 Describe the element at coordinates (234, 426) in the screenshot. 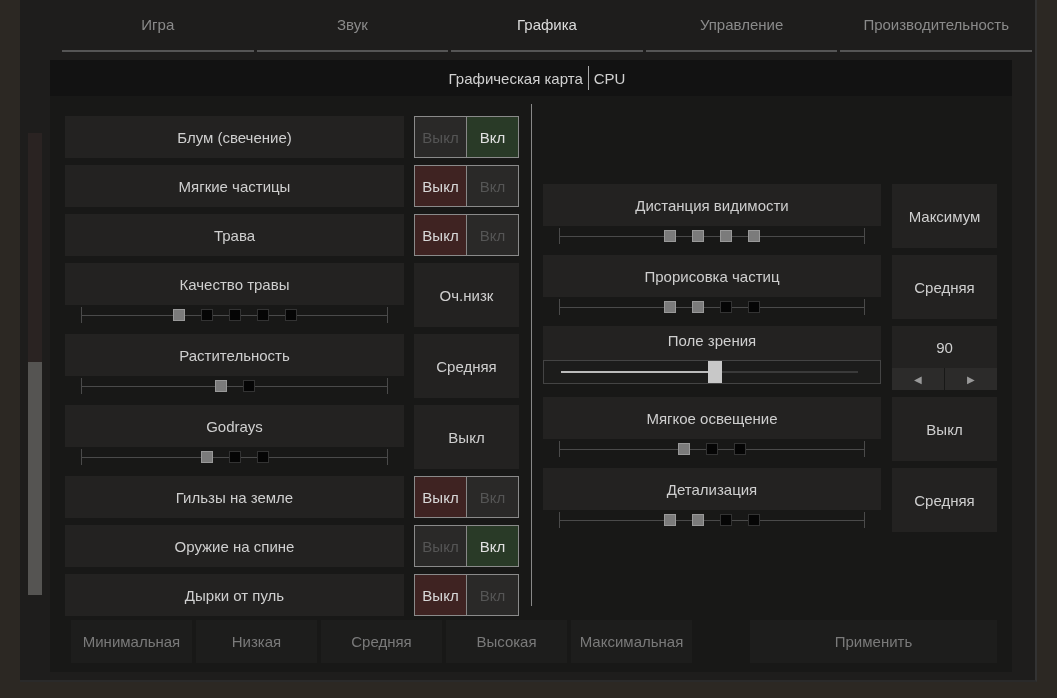

I see `setting-label: Godrays` at that location.